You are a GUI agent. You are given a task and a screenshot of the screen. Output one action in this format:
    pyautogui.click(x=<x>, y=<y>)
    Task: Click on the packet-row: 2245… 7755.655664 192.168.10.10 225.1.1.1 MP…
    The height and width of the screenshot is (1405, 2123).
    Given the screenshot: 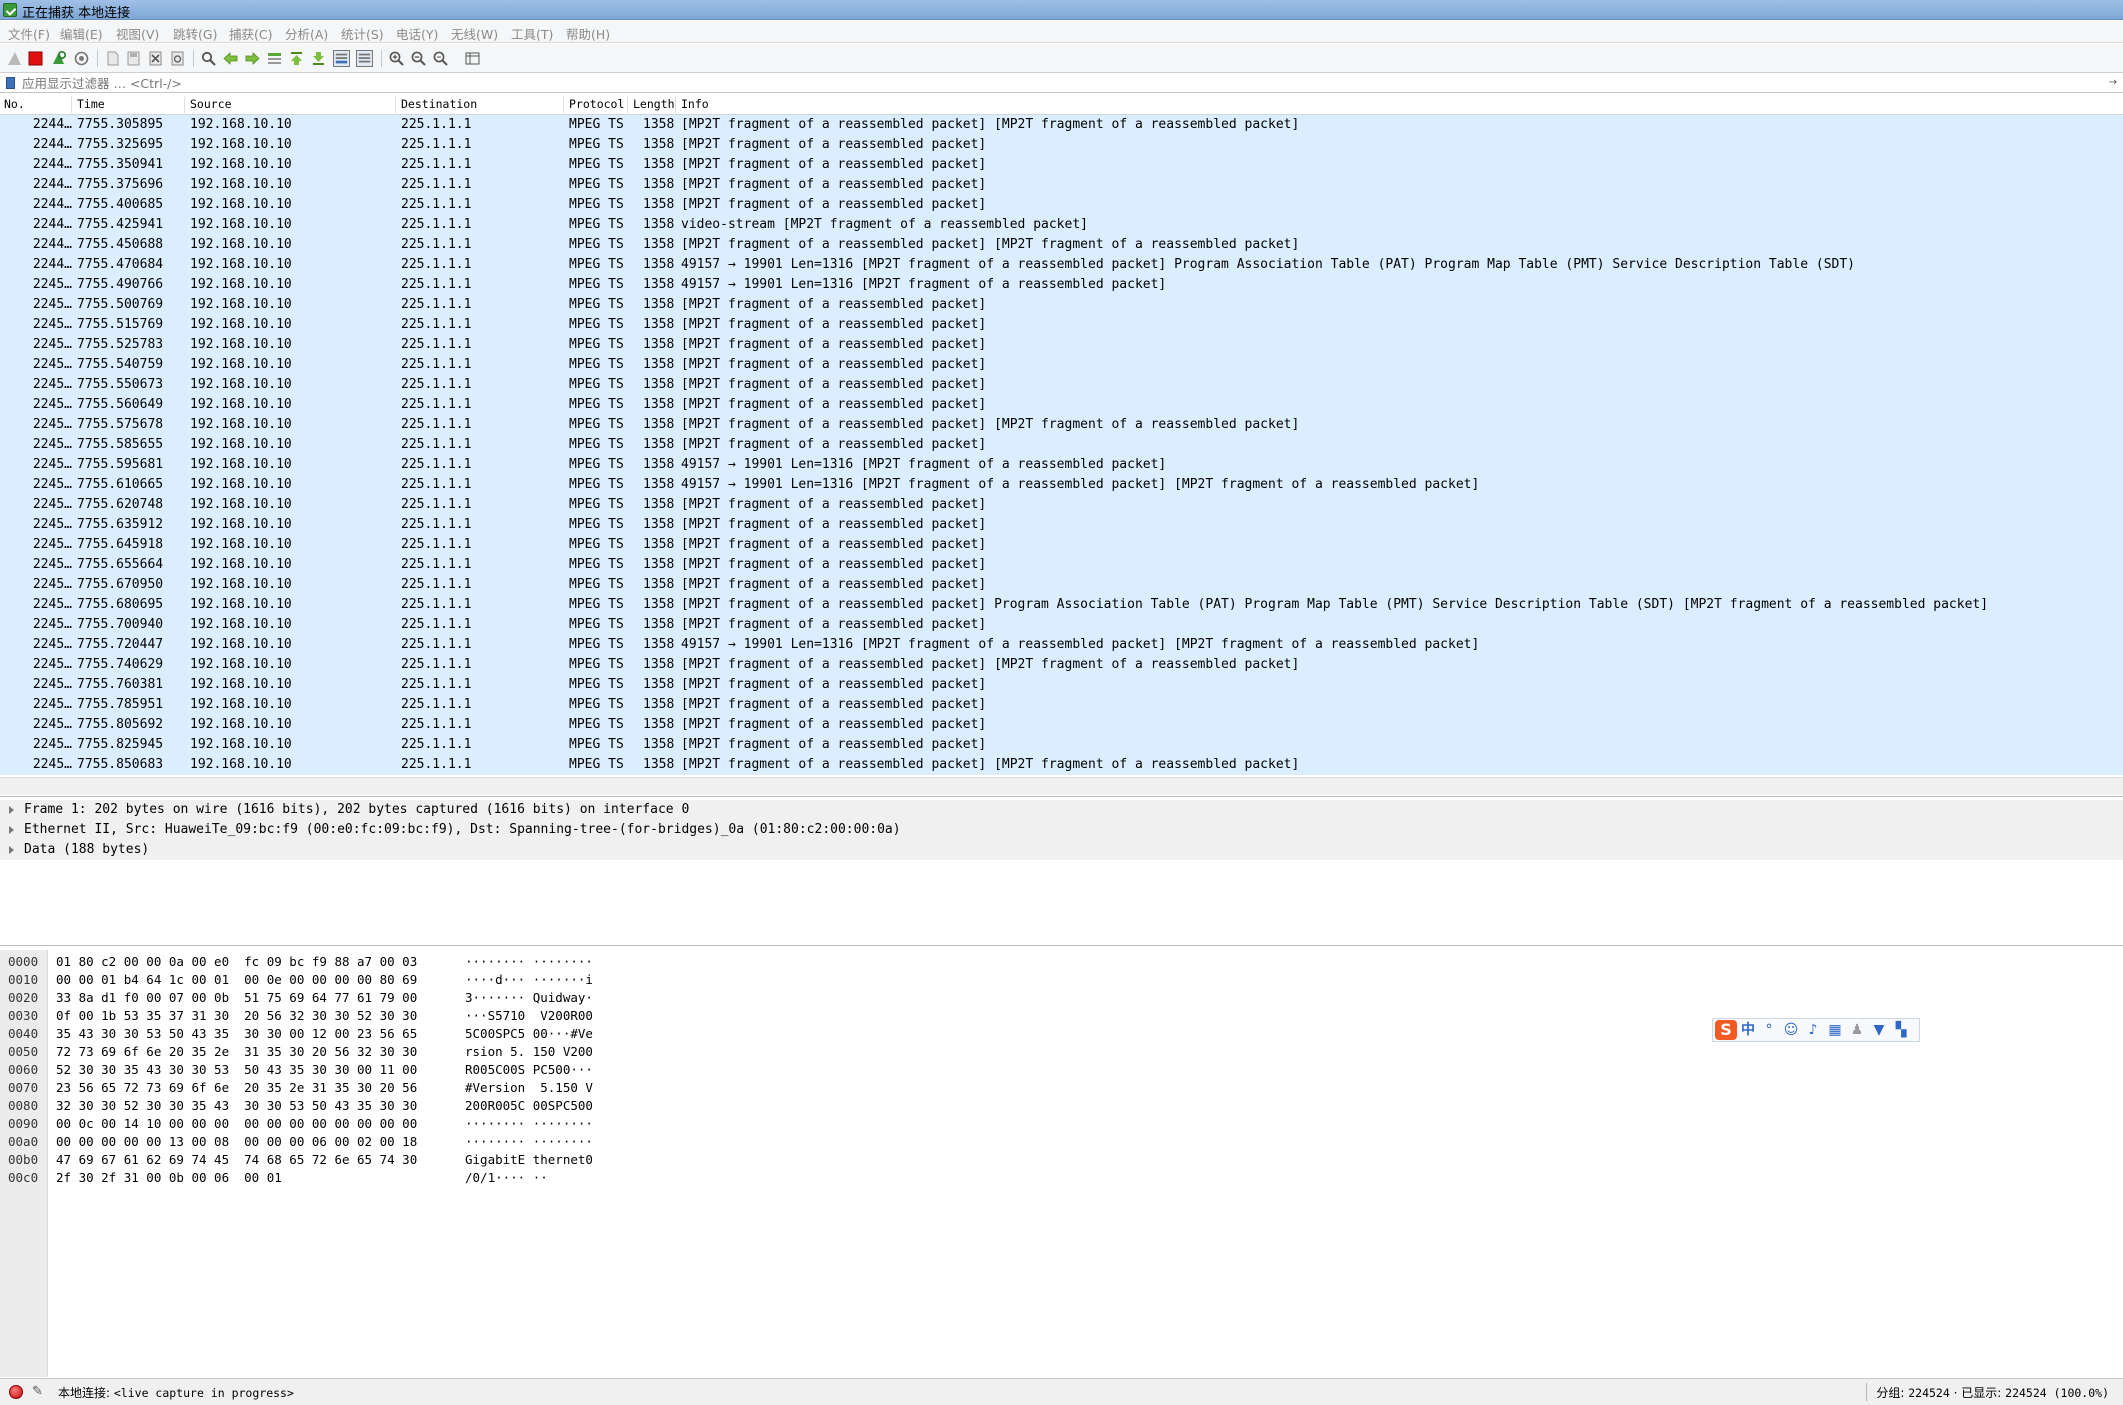 What is the action you would take?
    pyautogui.click(x=1061, y=565)
    